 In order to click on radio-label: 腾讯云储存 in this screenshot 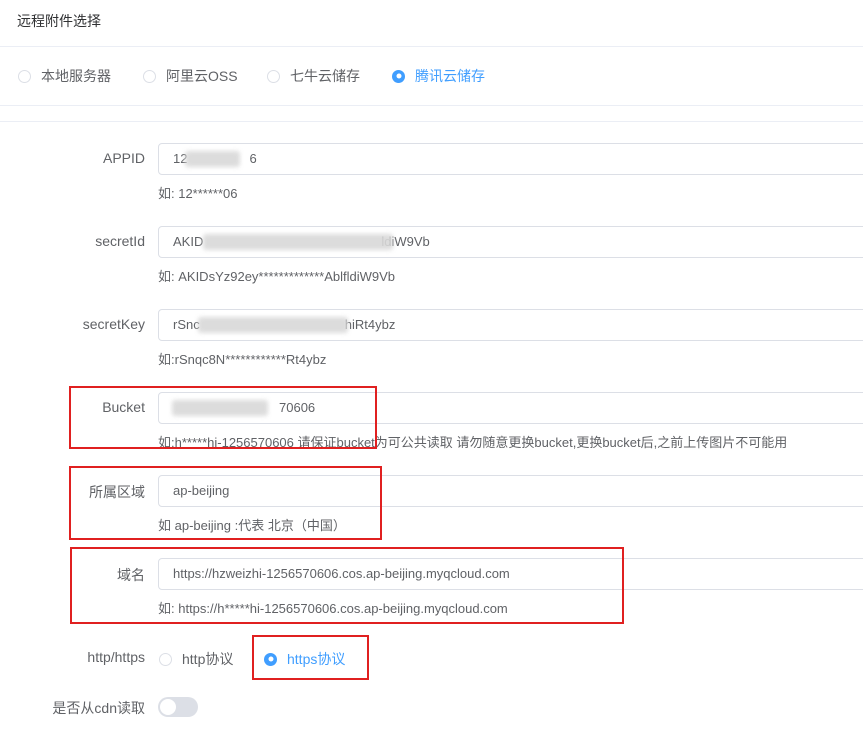, I will do `click(450, 76)`.